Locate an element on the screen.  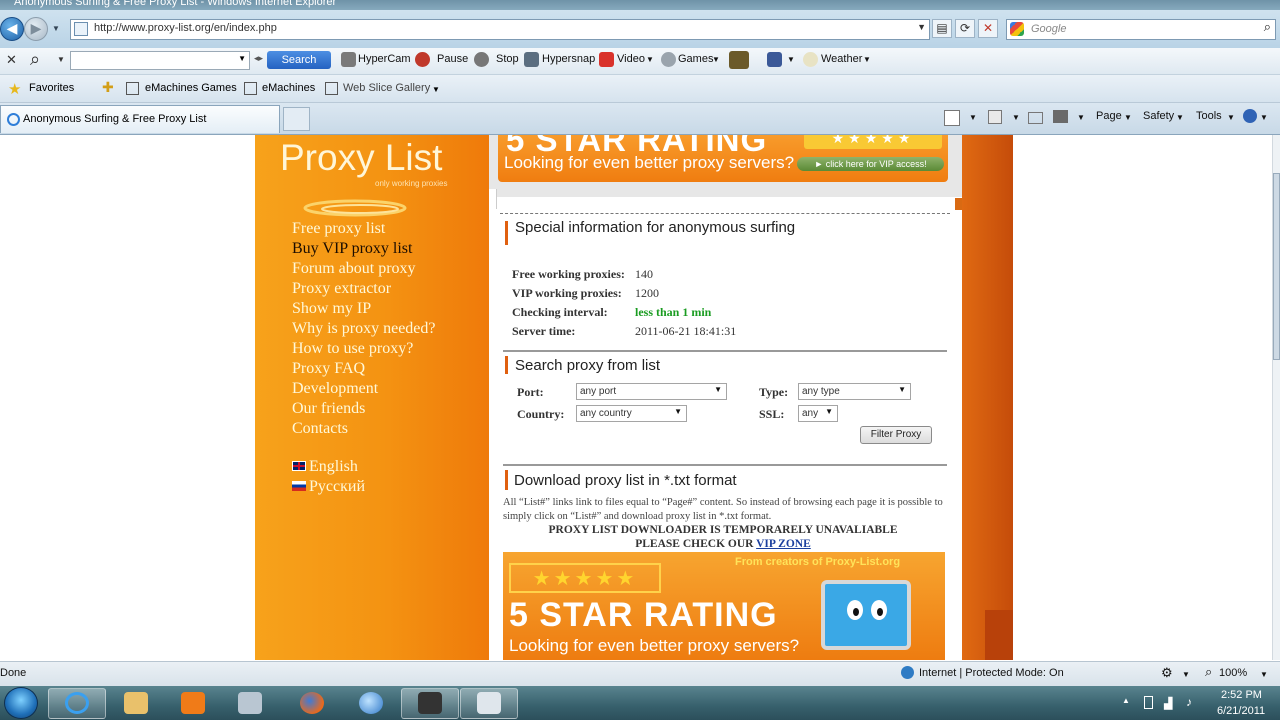
lang-russian: Русский is located at coordinates (337, 487).